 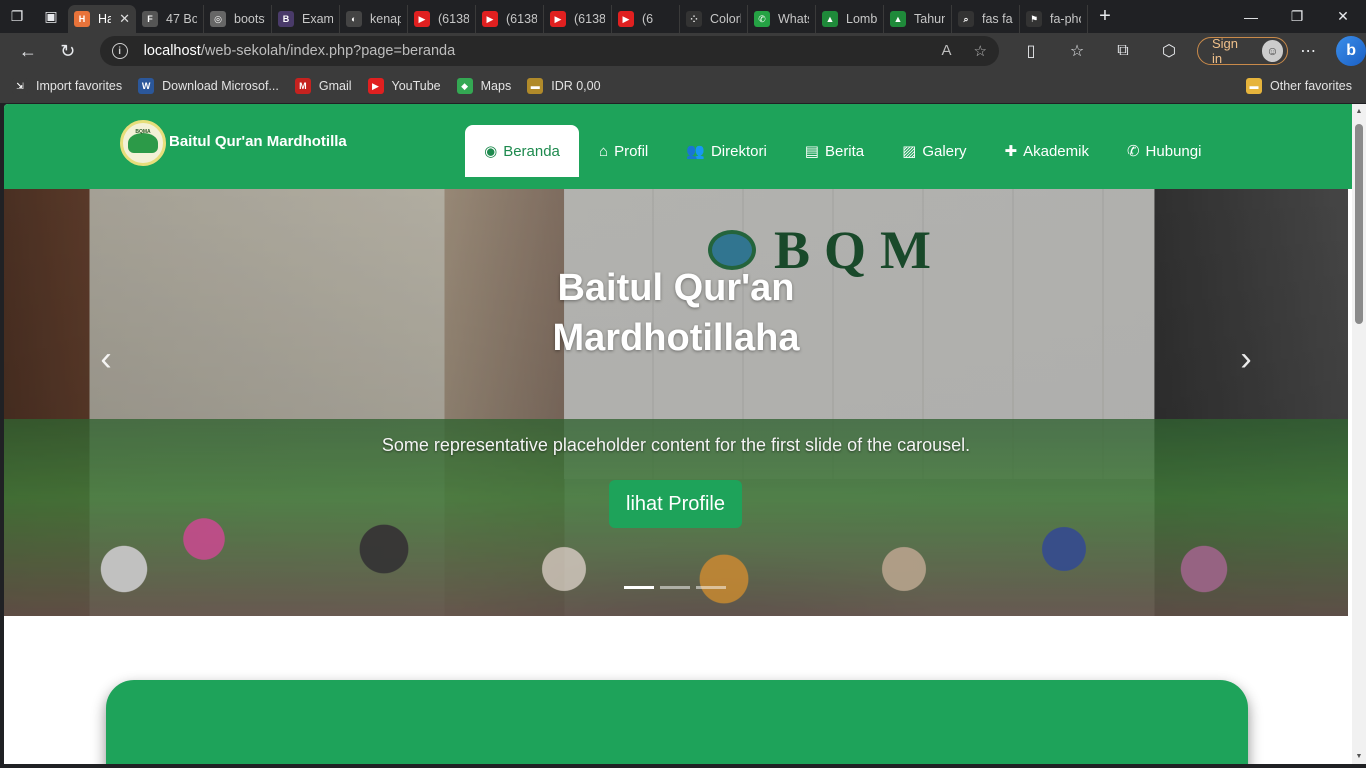 What do you see at coordinates (67, 86) in the screenshot?
I see `favorite-item: ⇲ Import favorites` at bounding box center [67, 86].